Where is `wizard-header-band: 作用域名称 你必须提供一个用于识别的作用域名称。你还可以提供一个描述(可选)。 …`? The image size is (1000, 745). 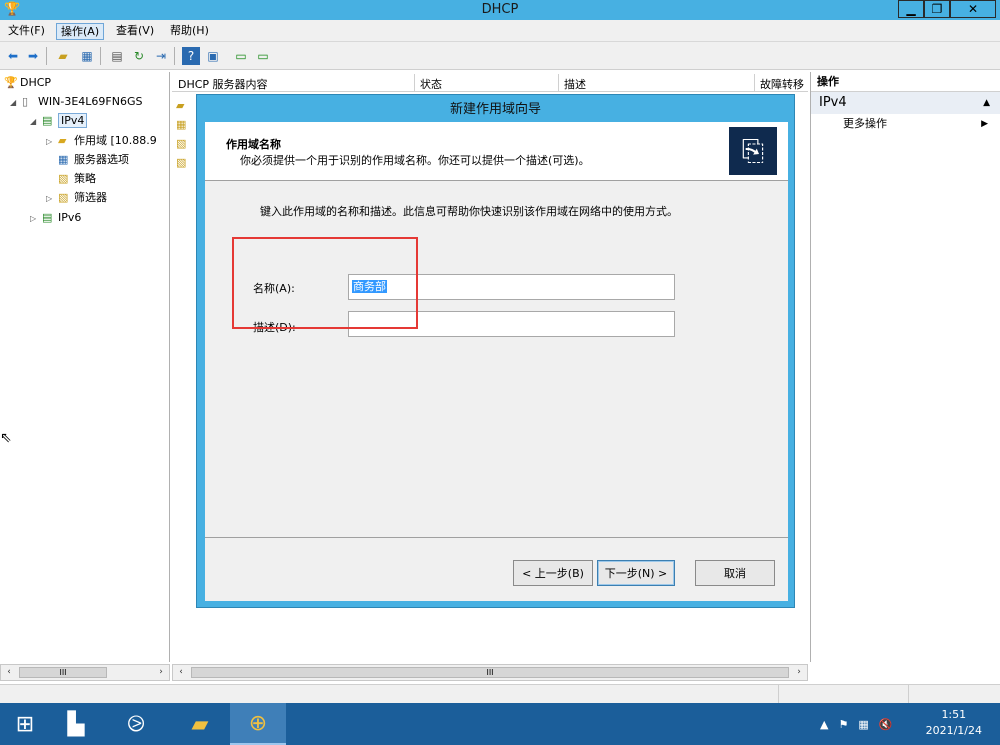 wizard-header-band: 作用域名称 你必须提供一个用于识别的作用域名称。你还可以提供一个描述(可选)。 … is located at coordinates (496, 151).